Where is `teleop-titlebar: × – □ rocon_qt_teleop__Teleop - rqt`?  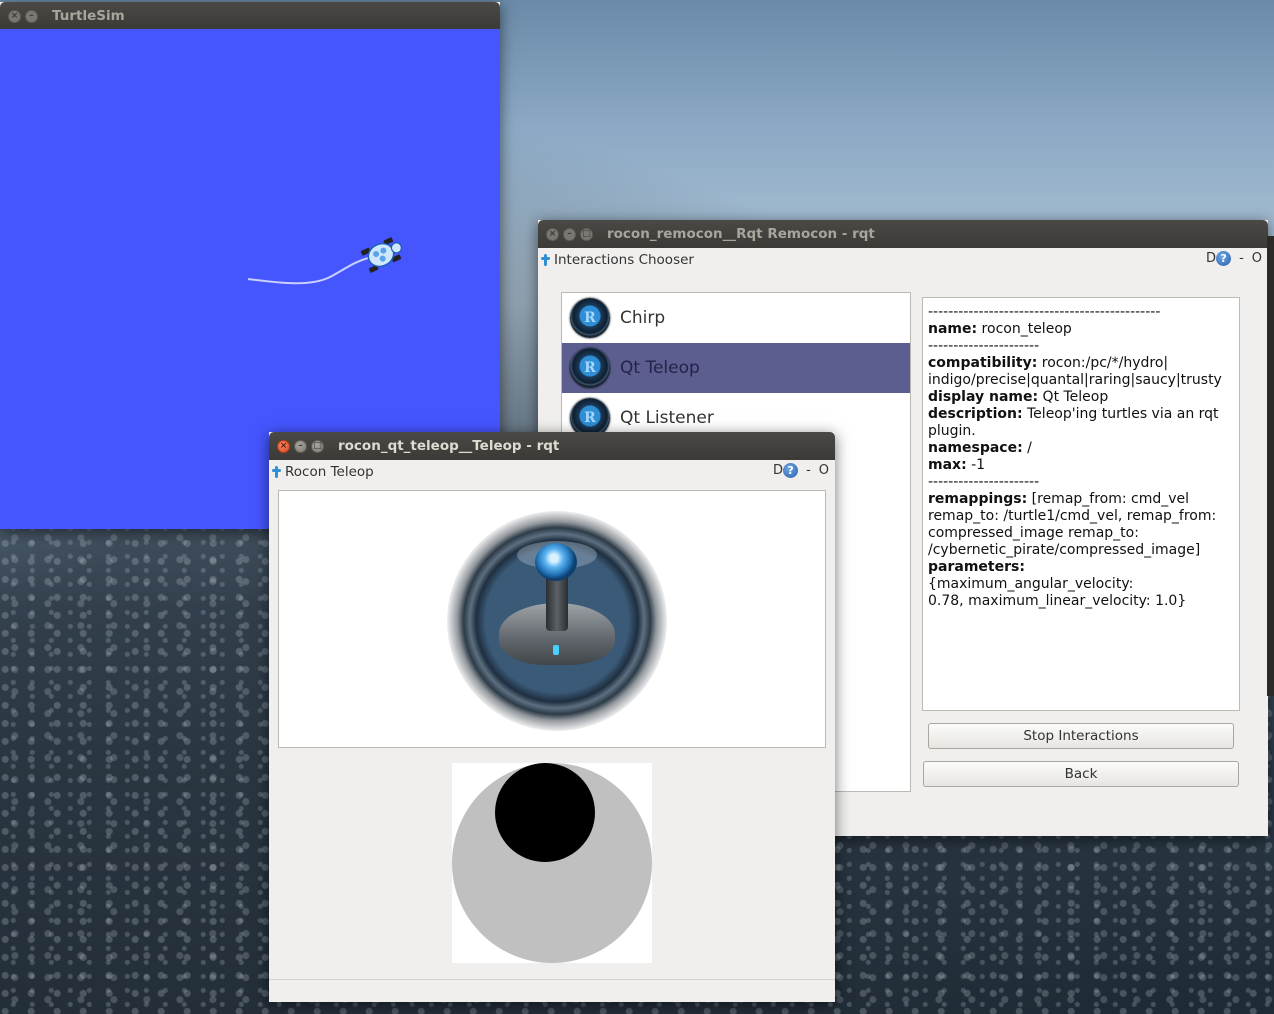
teleop-titlebar: × – □ rocon_qt_teleop__Teleop - rqt is located at coordinates (552, 446).